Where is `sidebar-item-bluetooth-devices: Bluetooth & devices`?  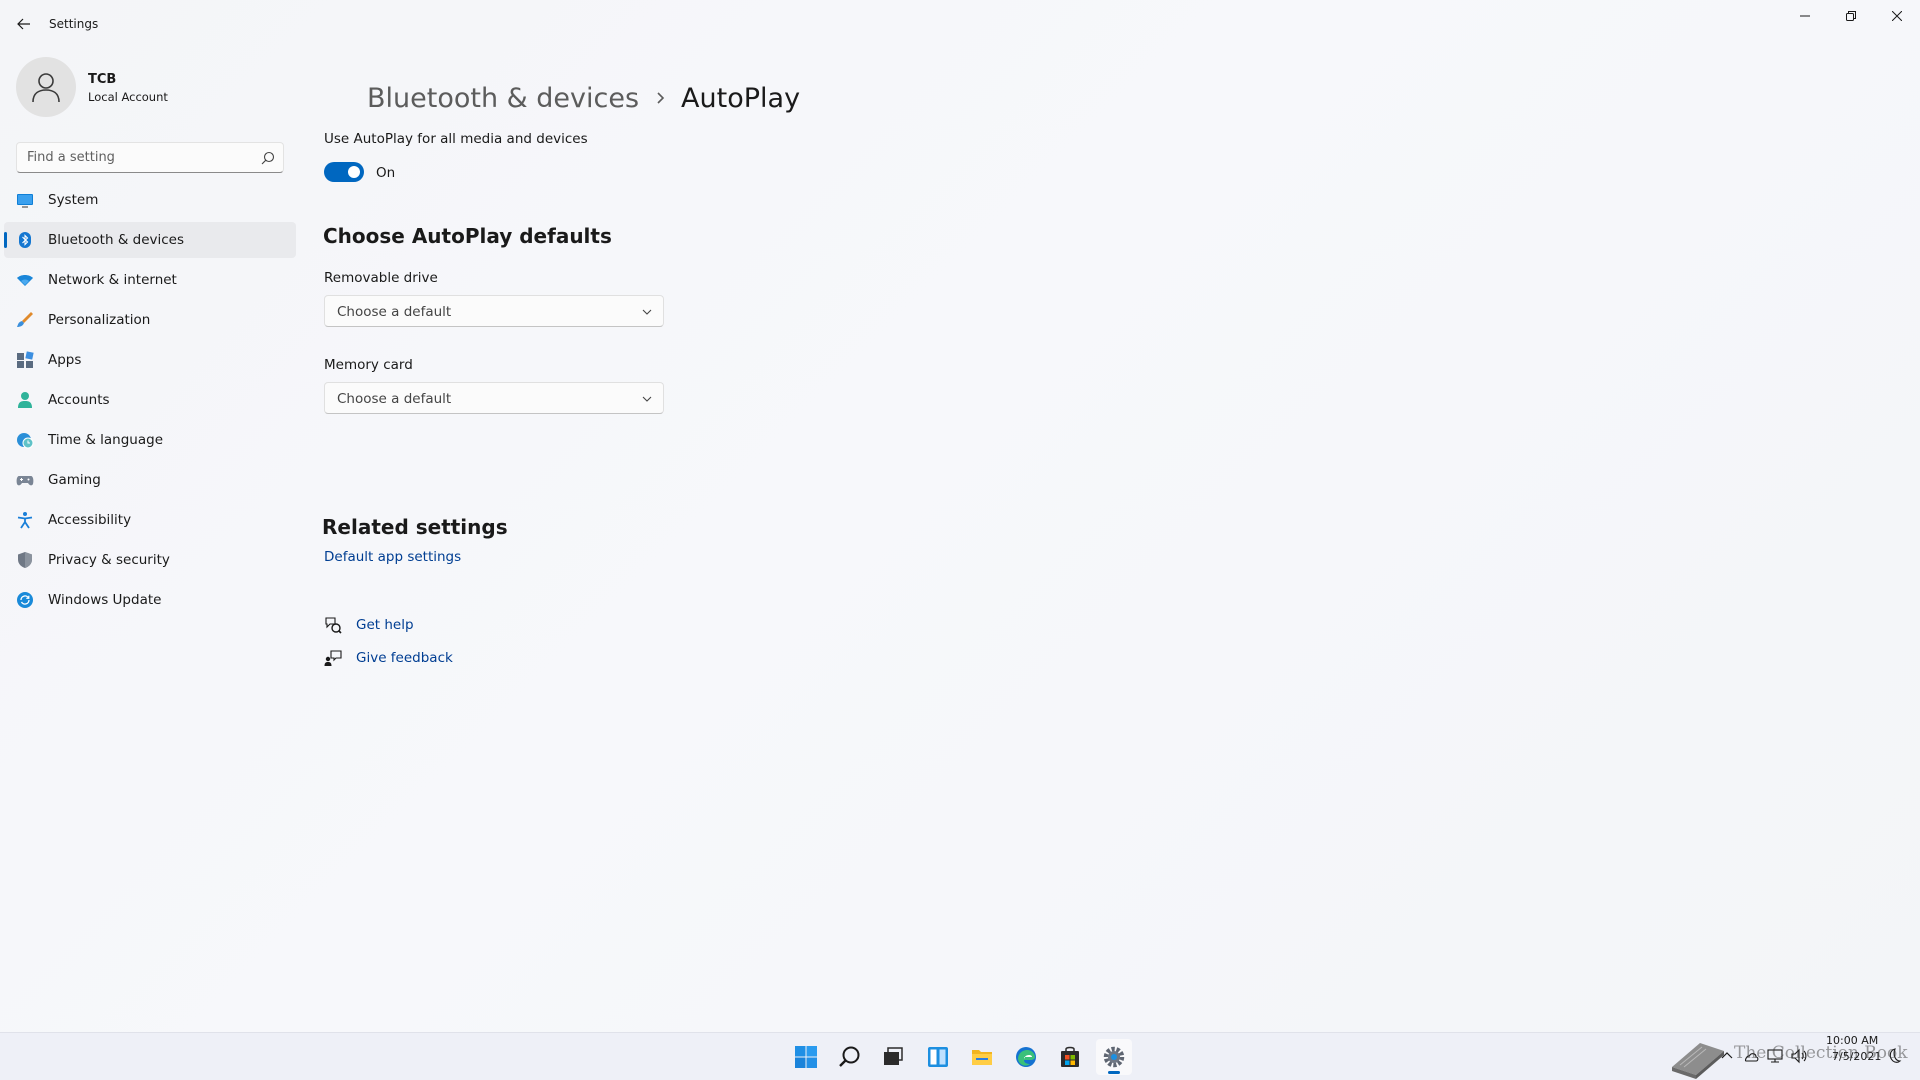
sidebar-item-bluetooth-devices: Bluetooth & devices is located at coordinates (150, 240).